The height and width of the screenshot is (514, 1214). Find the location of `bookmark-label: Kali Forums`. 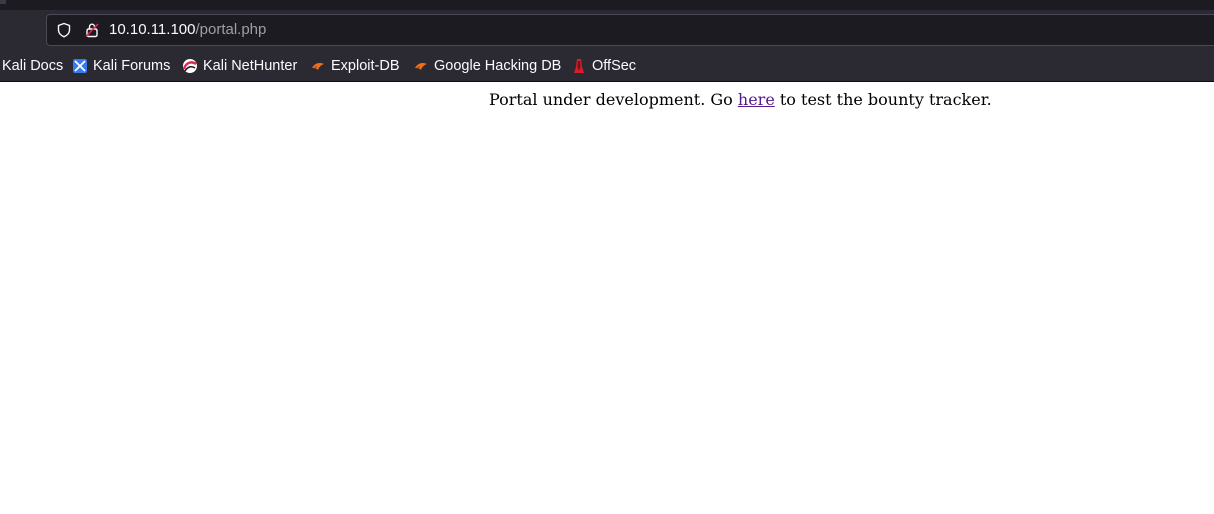

bookmark-label: Kali Forums is located at coordinates (132, 66).